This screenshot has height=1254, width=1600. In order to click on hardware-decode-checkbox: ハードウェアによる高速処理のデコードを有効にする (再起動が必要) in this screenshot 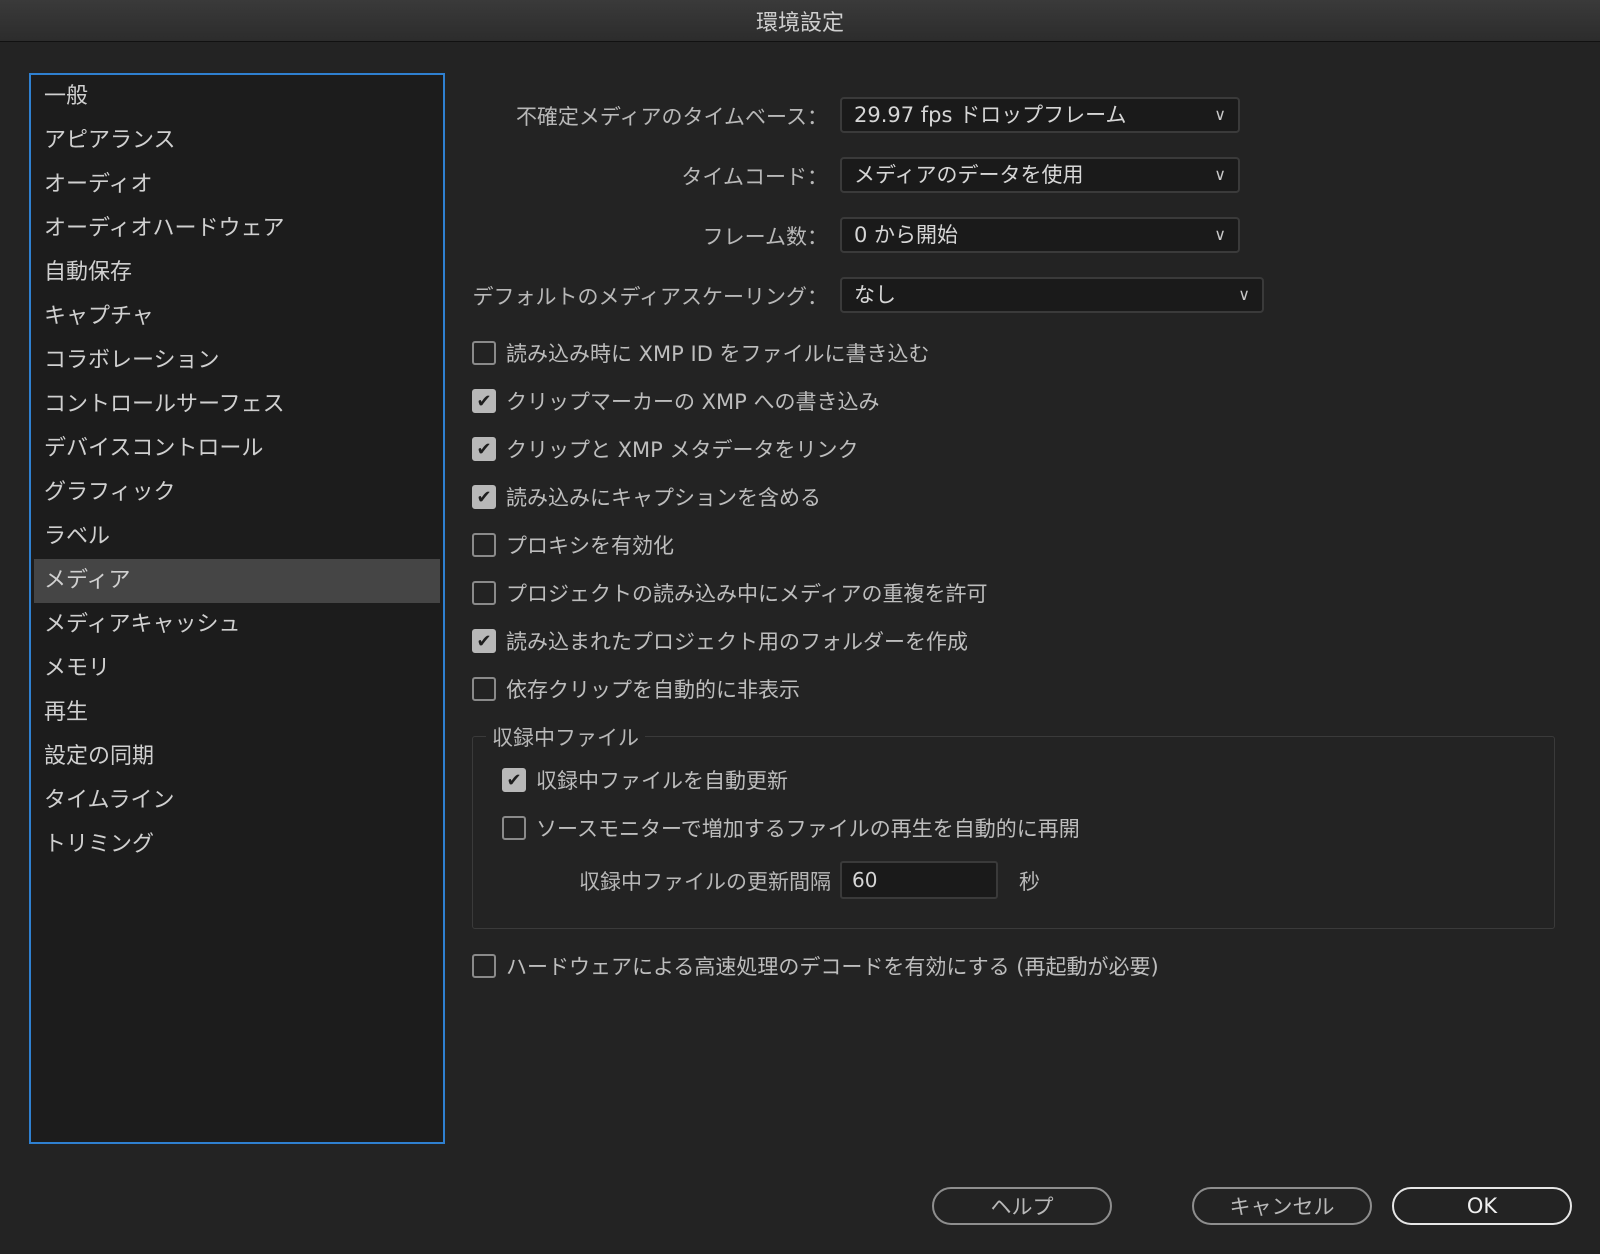, I will do `click(815, 966)`.